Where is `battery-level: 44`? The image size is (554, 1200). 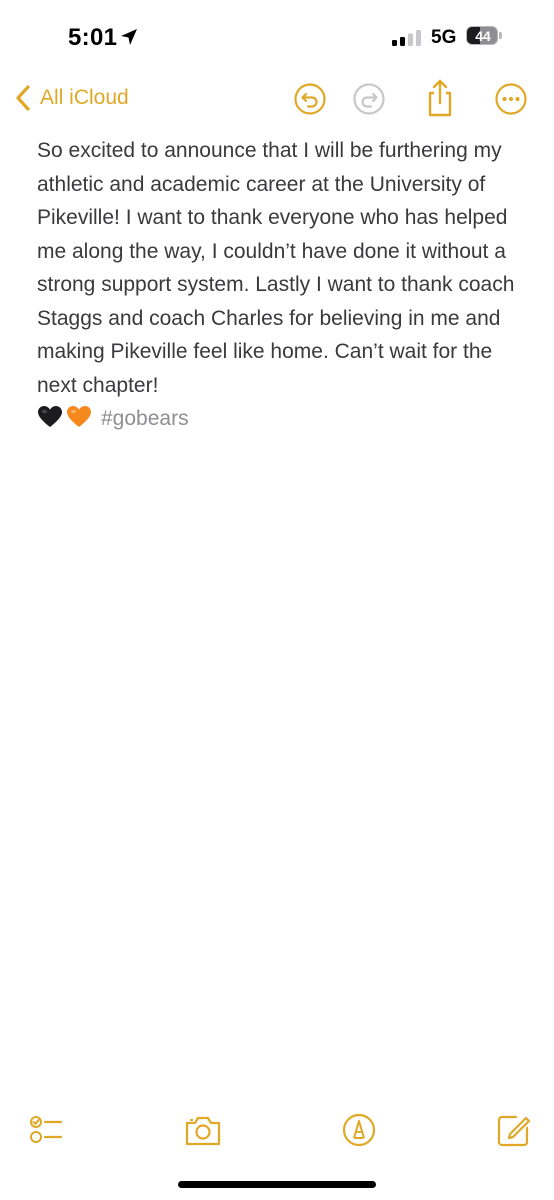
battery-level: 44 is located at coordinates (483, 36).